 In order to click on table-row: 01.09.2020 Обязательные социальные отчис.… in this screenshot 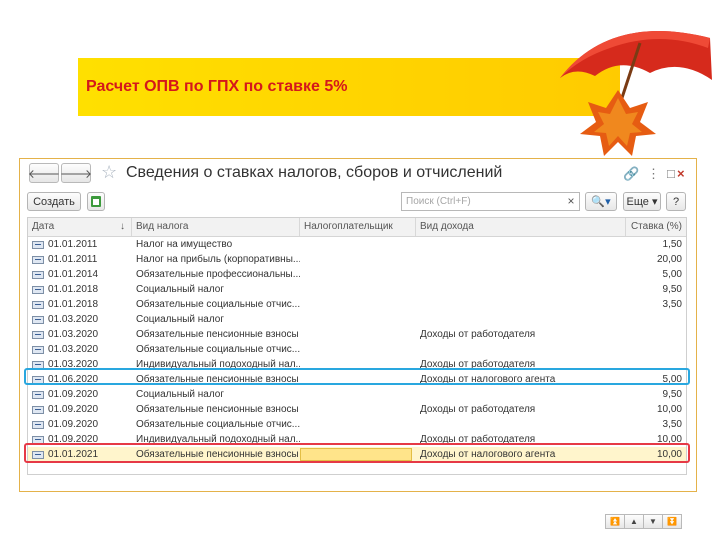, I will do `click(357, 424)`.